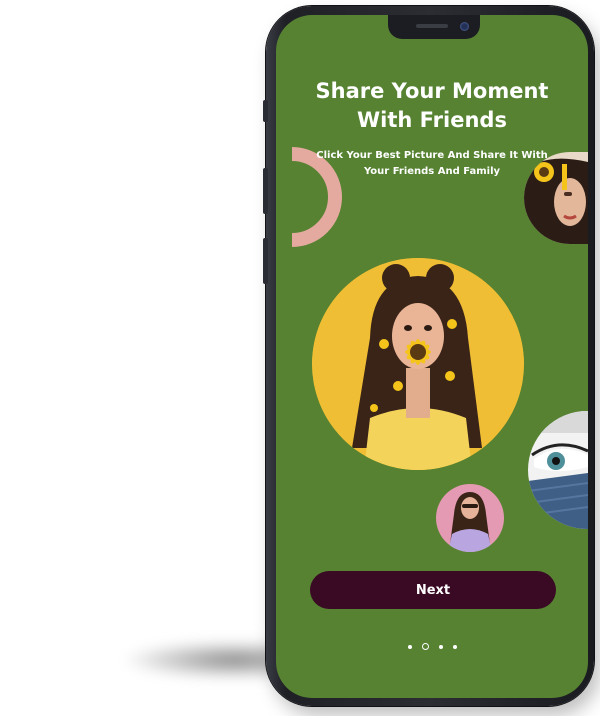  Describe the element at coordinates (265, 261) in the screenshot. I see `volume-down-button` at that location.